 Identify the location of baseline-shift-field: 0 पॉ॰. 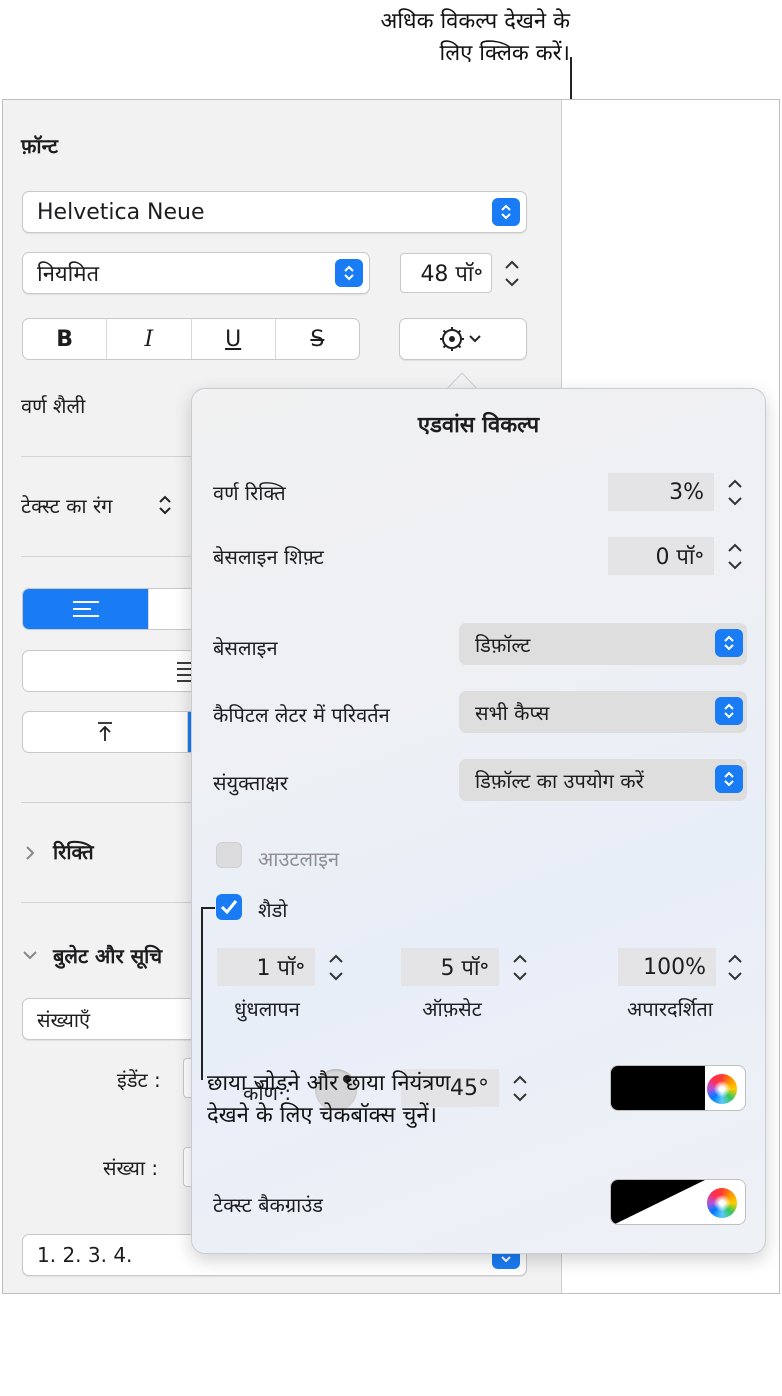
(661, 556).